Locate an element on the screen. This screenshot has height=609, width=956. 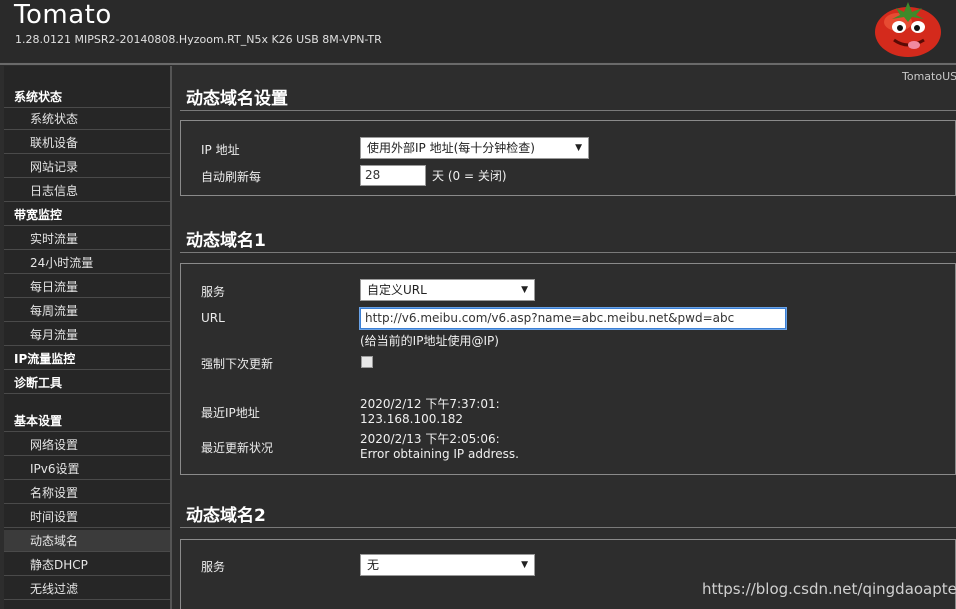
nav-item-web-log: 网站记录 is located at coordinates (87, 167).